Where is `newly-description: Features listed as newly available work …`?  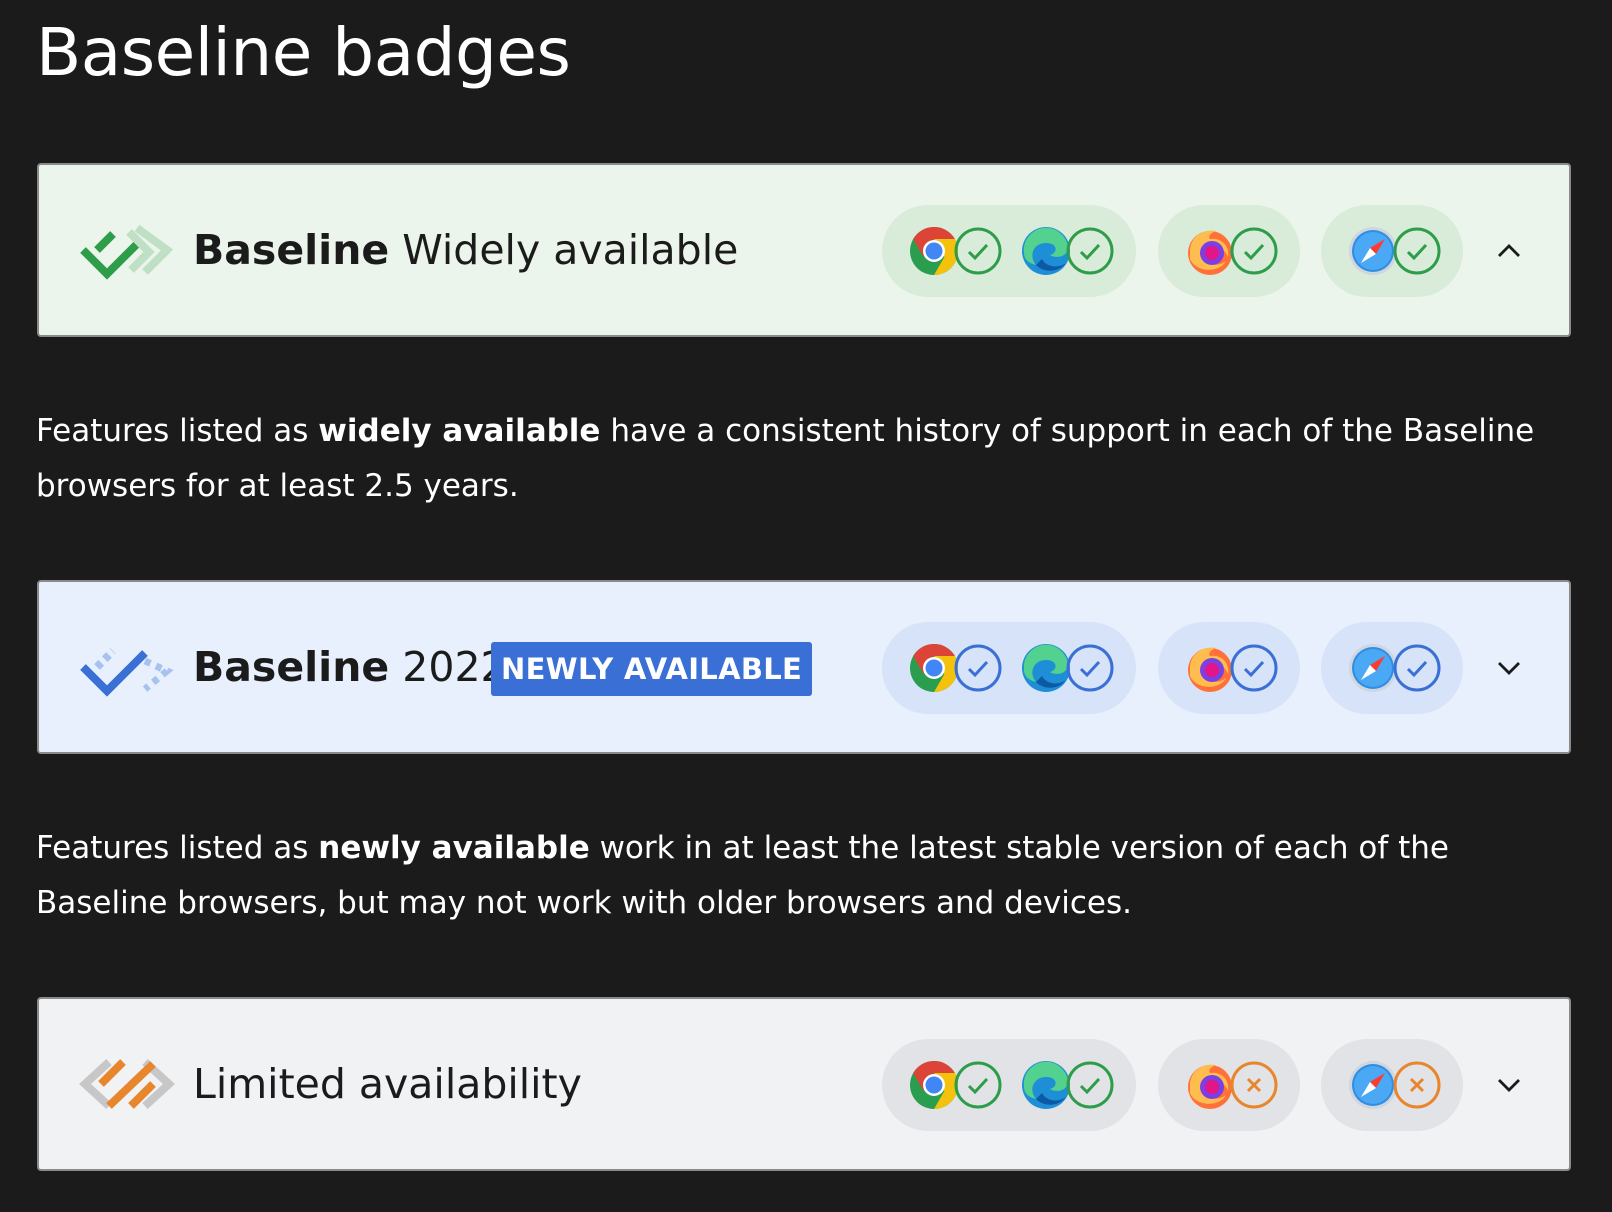 newly-description: Features listed as newly available work … is located at coordinates (796, 876).